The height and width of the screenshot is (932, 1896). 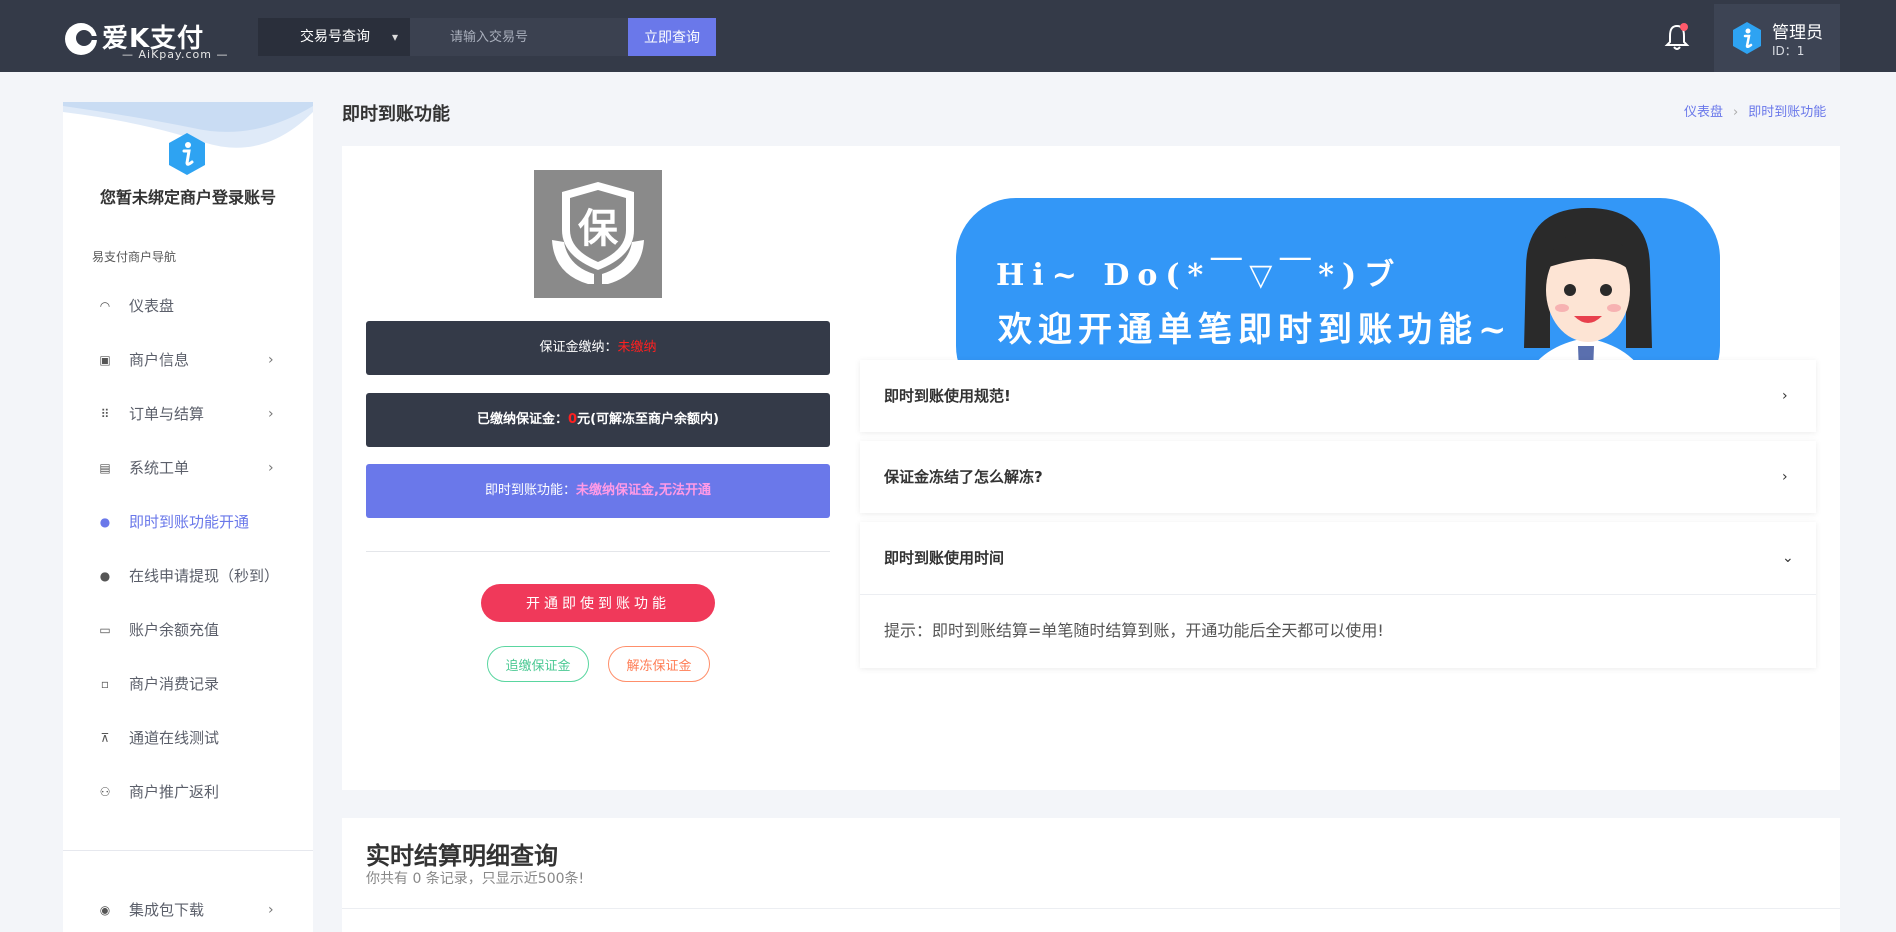 What do you see at coordinates (475, 879) in the screenshot?
I see `records-summary: 你共有 0 条记录，只显示近500条!` at bounding box center [475, 879].